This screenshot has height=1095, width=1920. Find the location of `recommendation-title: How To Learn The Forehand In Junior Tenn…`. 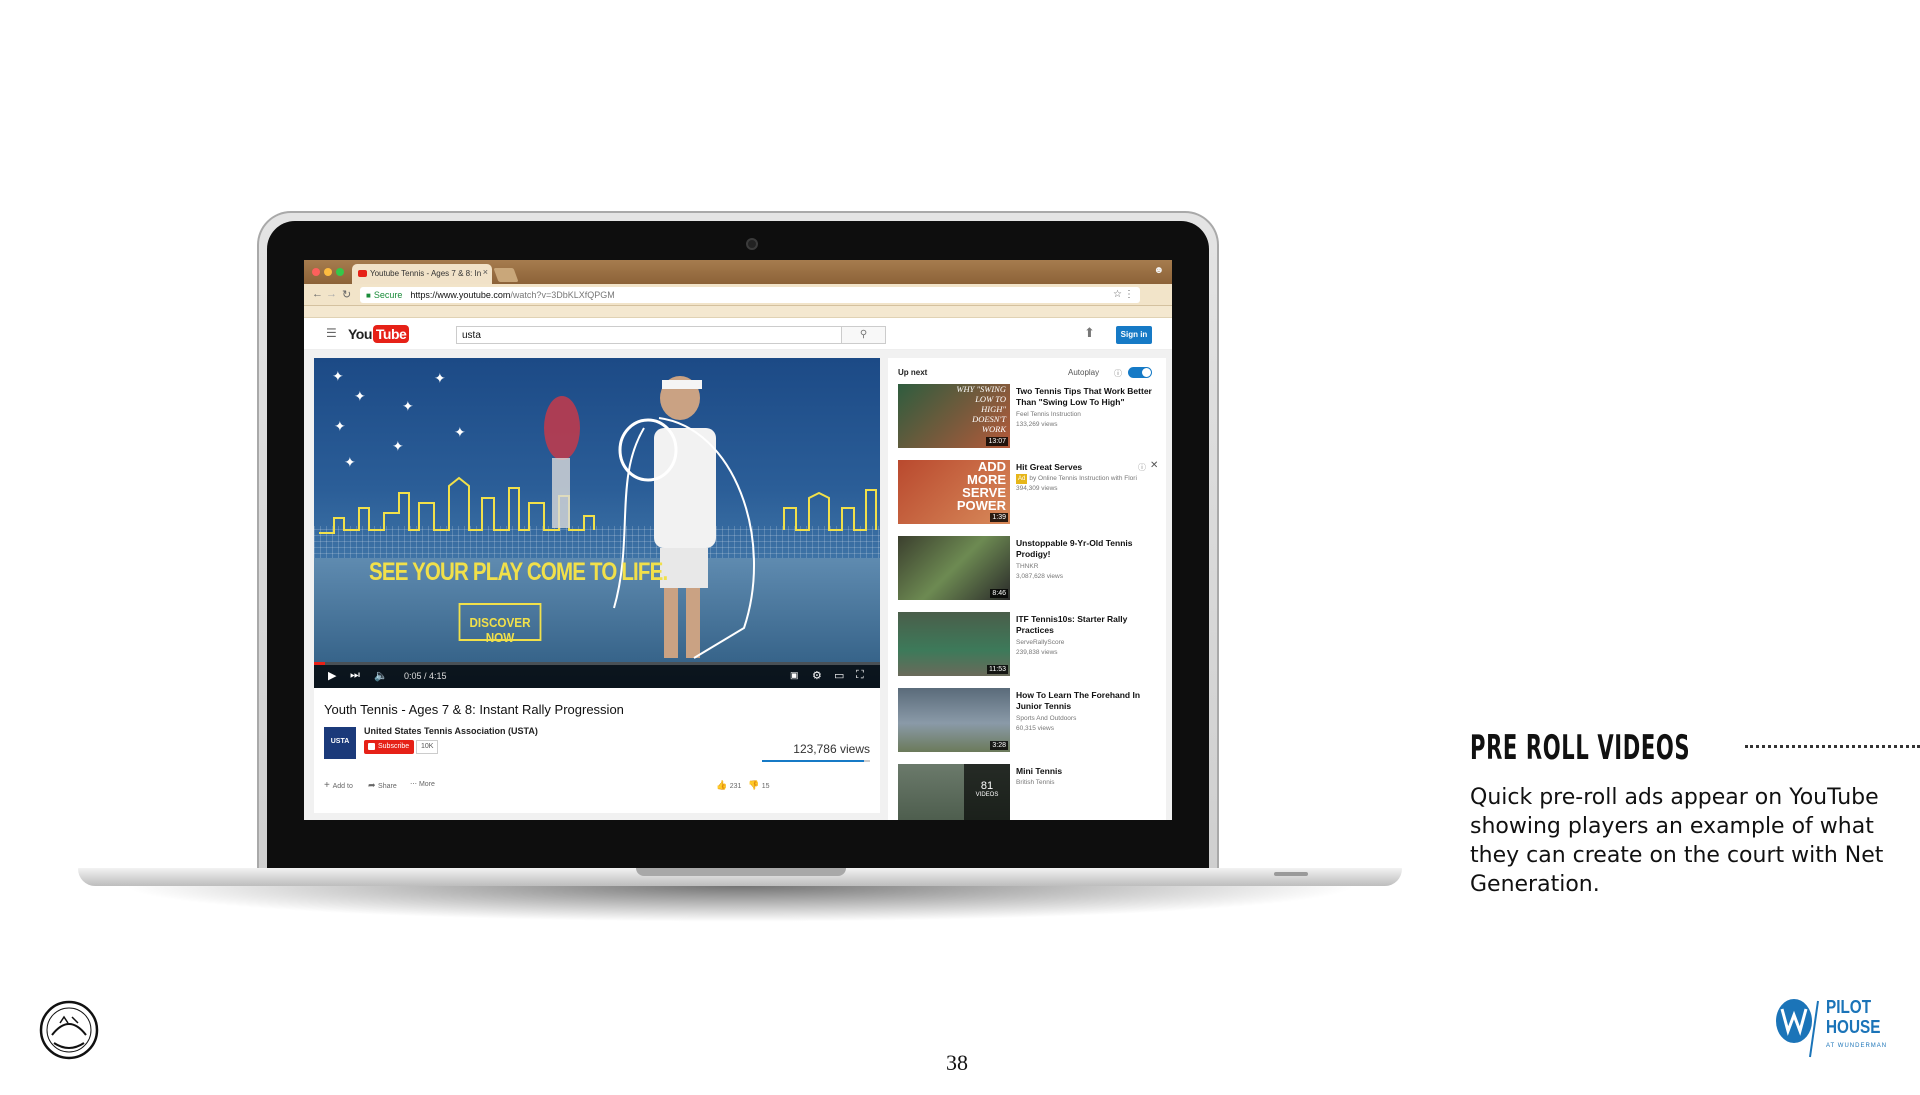

recommendation-title: How To Learn The Forehand In Junior Tenn… is located at coordinates (1086, 701).